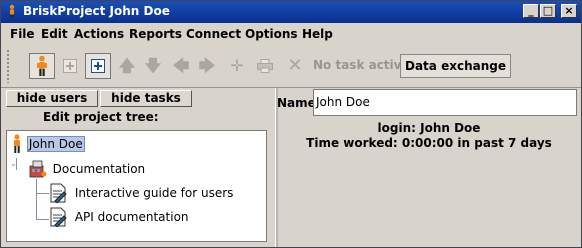 Image resolution: width=582 pixels, height=248 pixels. I want to click on delete-button: ✕, so click(295, 66).